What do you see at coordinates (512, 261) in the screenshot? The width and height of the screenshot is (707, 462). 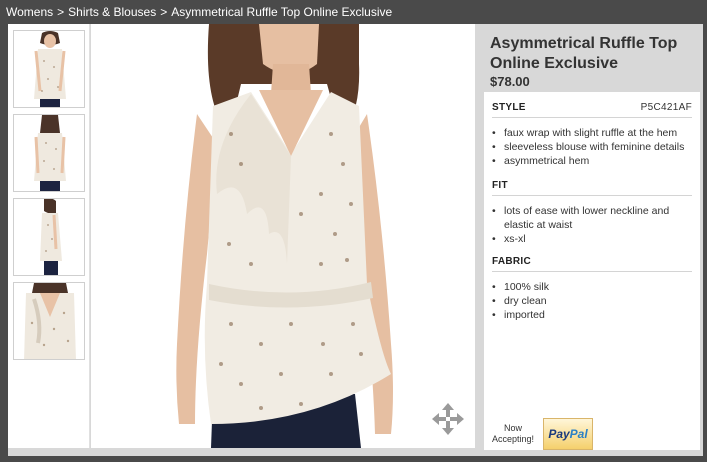 I see `fabric-heading-label: FABRIC` at bounding box center [512, 261].